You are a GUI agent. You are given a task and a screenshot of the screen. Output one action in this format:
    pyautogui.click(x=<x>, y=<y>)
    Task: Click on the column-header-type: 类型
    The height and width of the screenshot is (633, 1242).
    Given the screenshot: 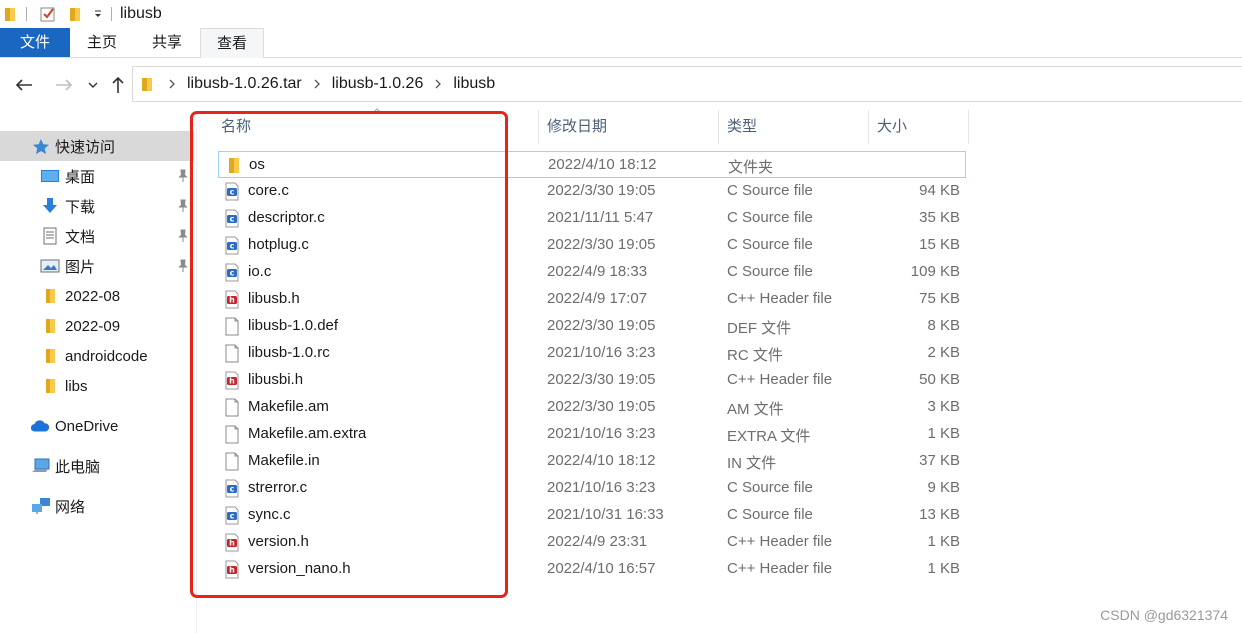 What is the action you would take?
    pyautogui.click(x=797, y=127)
    